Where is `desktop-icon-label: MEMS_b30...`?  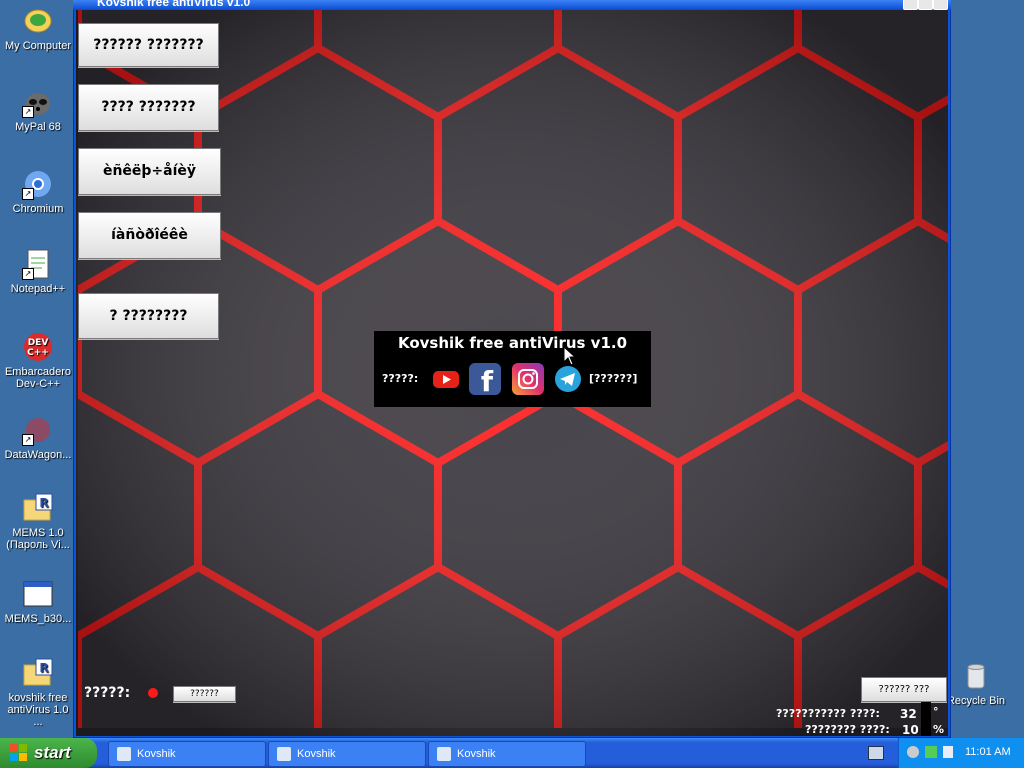 desktop-icon-label: MEMS_b30... is located at coordinates (38, 619).